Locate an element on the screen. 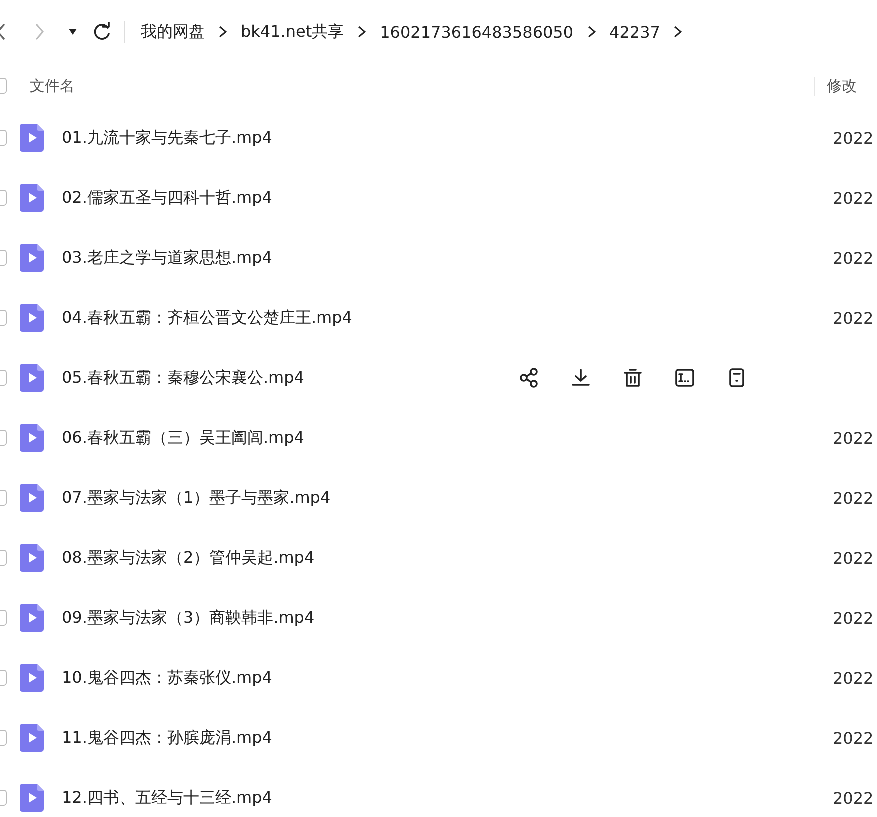 The height and width of the screenshot is (817, 877). file-name: 06.春秋五霸（三）吴王阖闾.mp4 is located at coordinates (447, 438).